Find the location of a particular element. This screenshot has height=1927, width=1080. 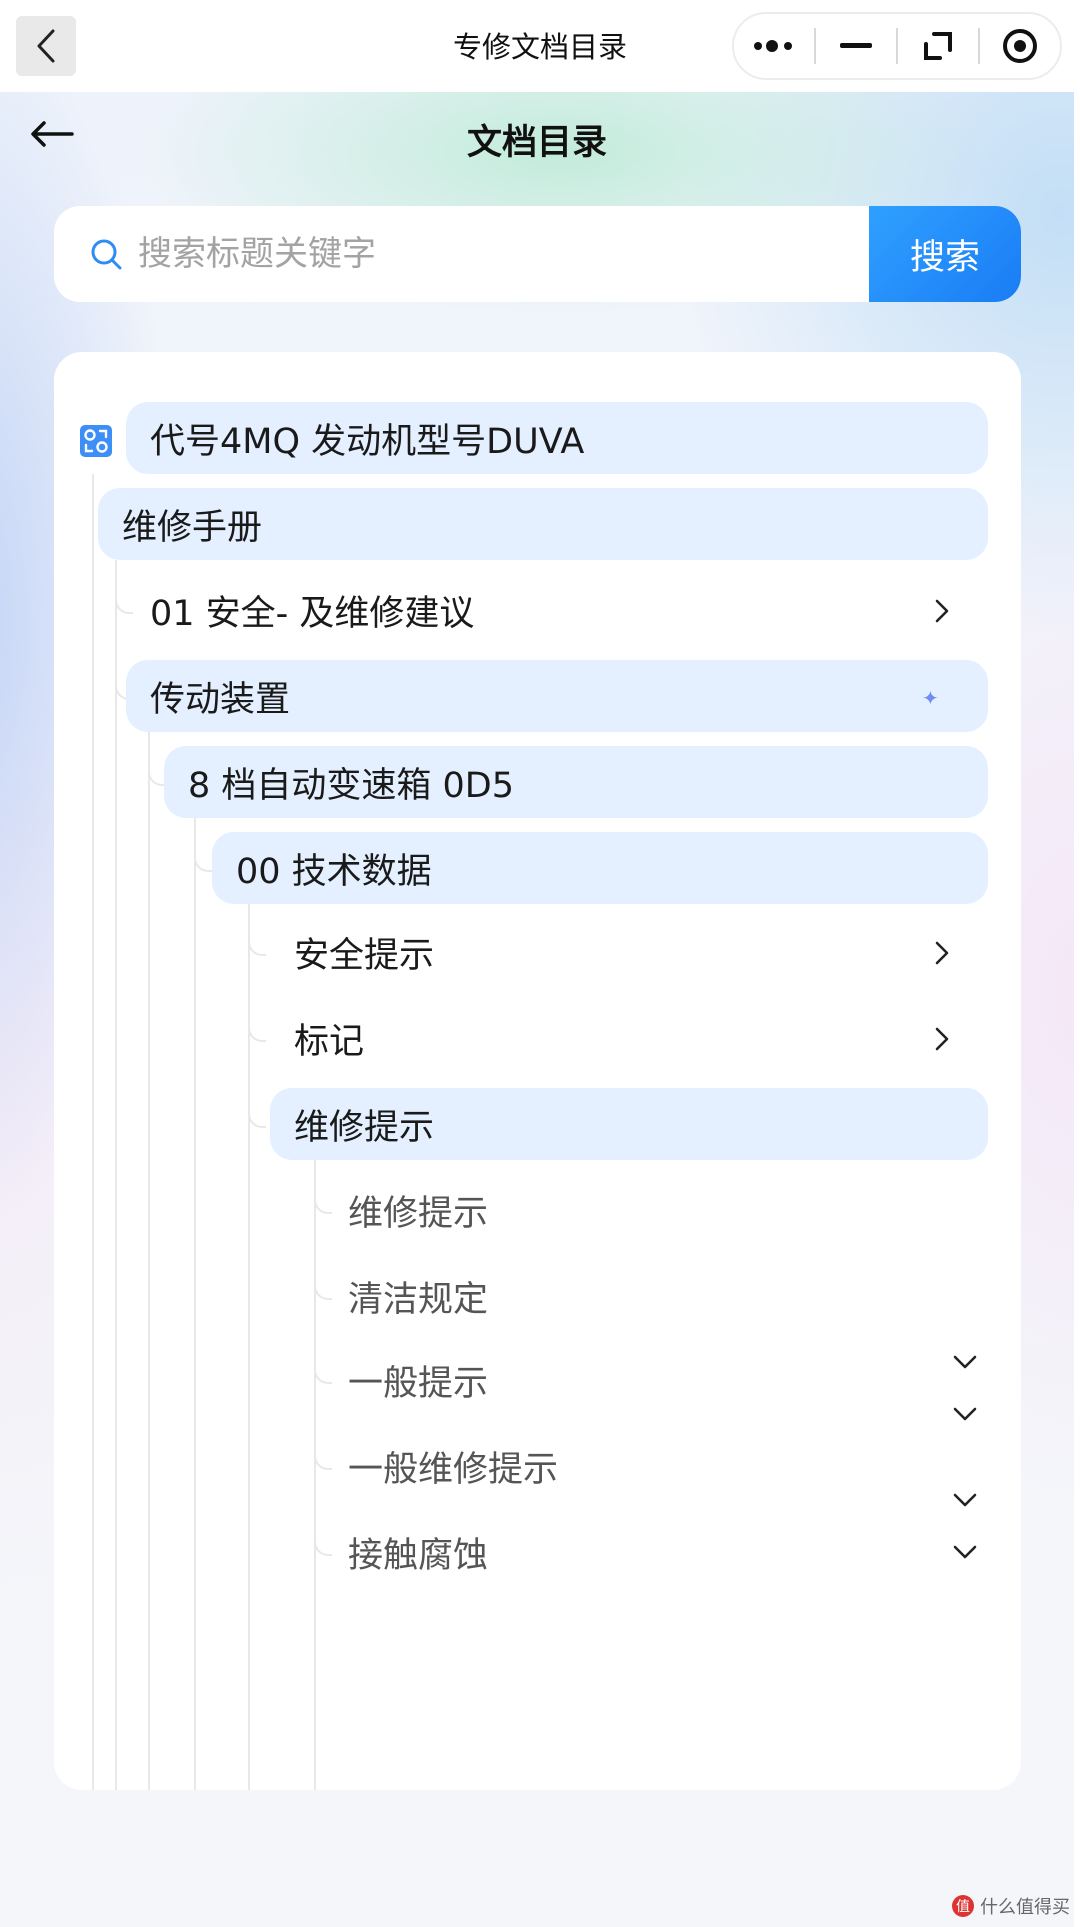

restore-button is located at coordinates (938, 46).